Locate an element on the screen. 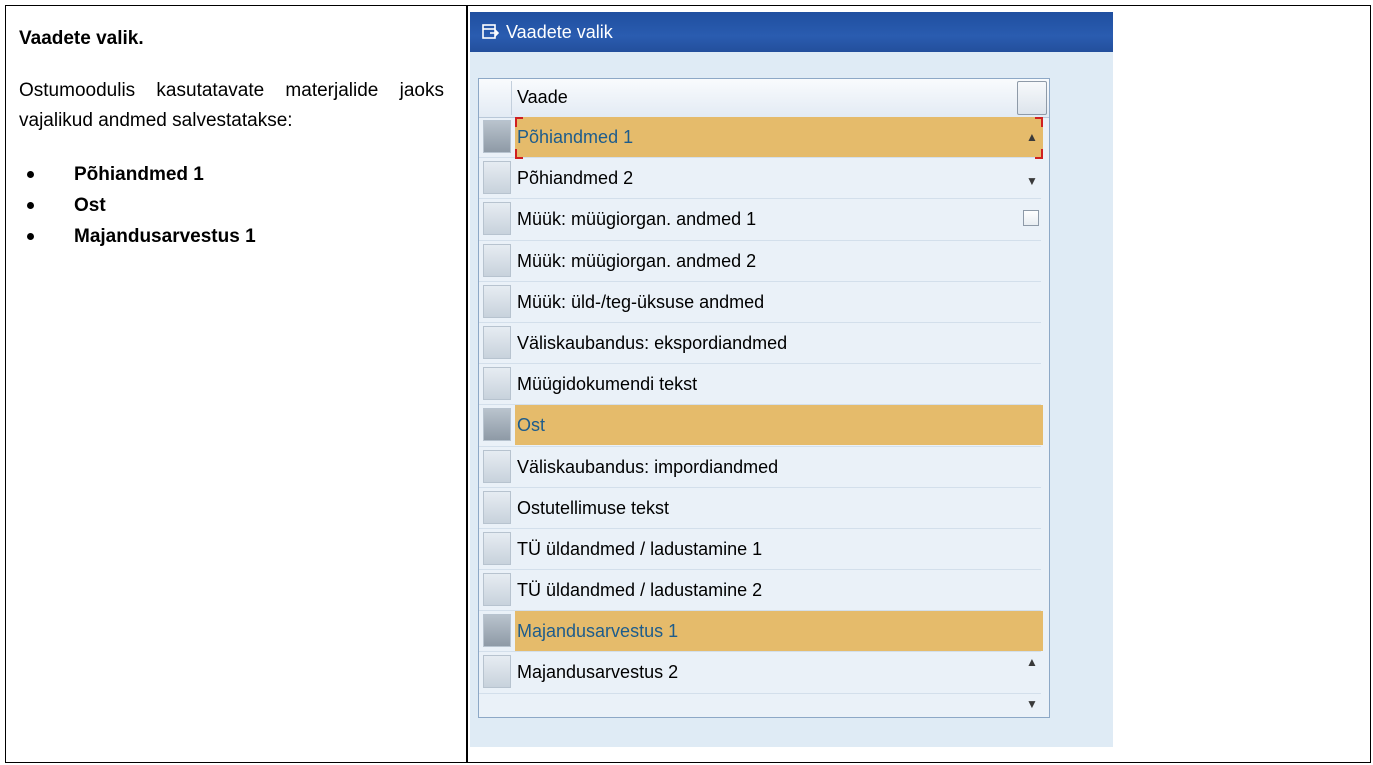 The image size is (1373, 765). table-row: Väliskaubandus: ekspordiandmed is located at coordinates (761, 344).